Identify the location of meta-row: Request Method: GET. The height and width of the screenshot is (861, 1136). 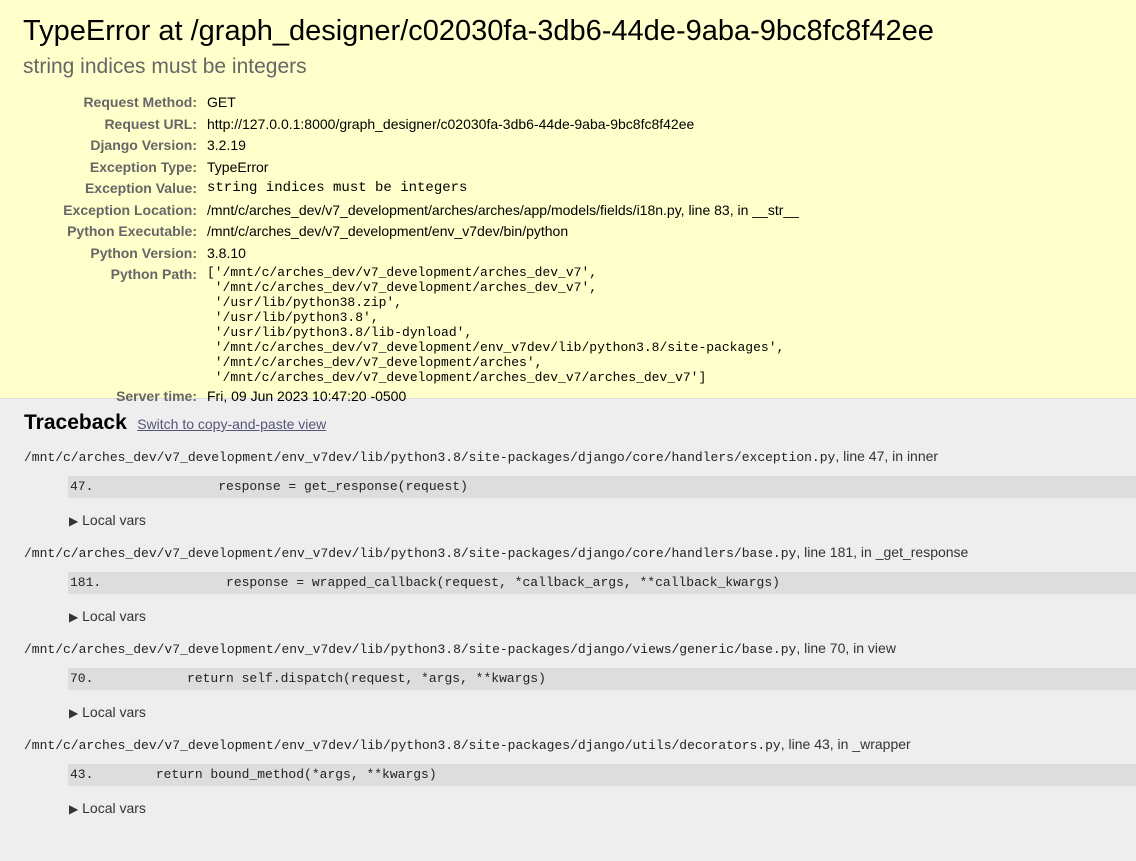
(411, 103).